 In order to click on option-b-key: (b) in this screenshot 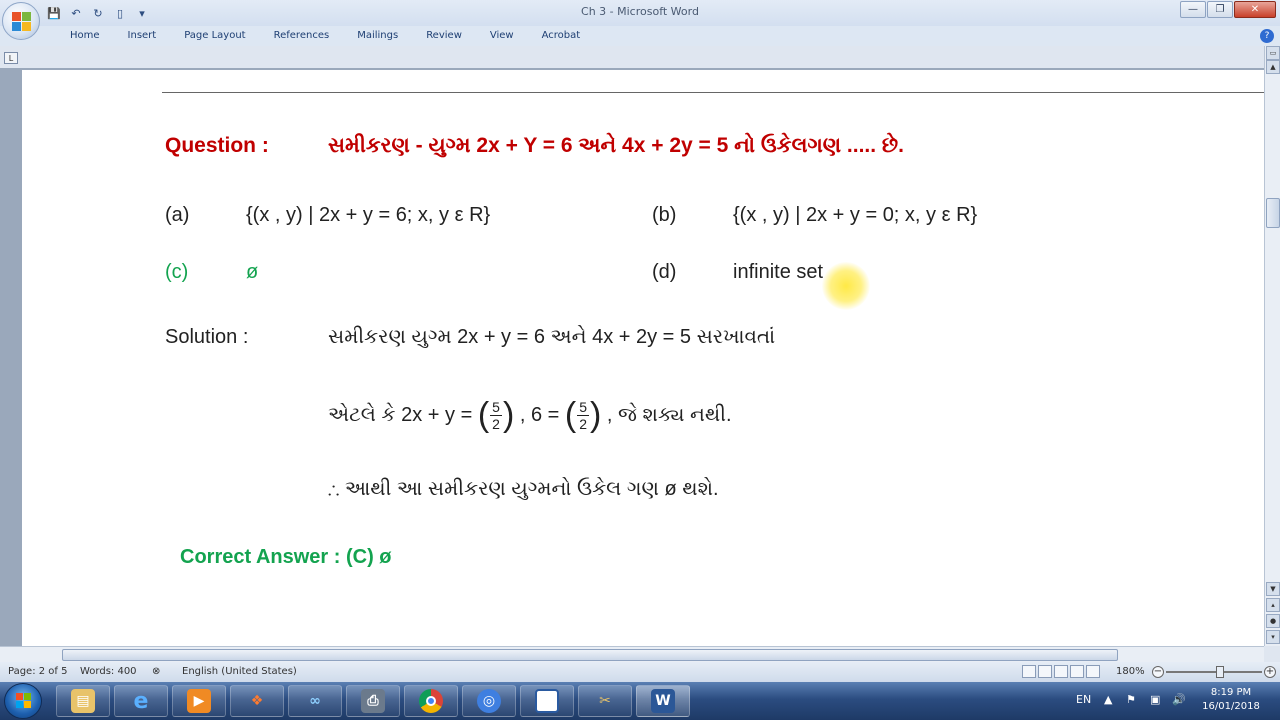, I will do `click(664, 215)`.